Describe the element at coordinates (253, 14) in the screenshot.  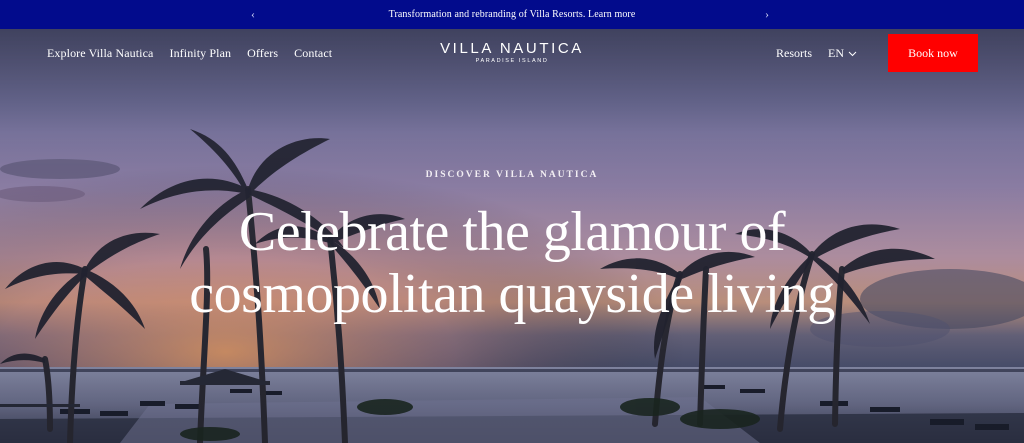
I see `chevron-left-icon: ‹` at that location.